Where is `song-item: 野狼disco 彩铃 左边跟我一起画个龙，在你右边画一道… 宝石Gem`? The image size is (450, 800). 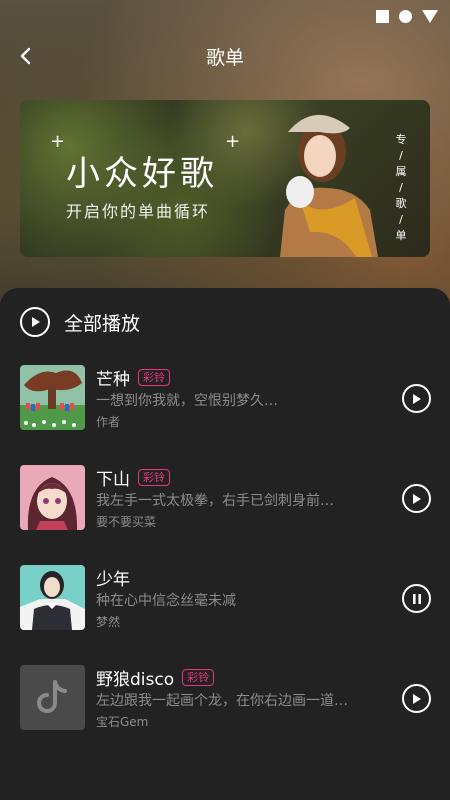 song-item: 野狼disco 彩铃 左边跟我一起画个龙，在你右边画一道… 宝石Gem is located at coordinates (225, 698).